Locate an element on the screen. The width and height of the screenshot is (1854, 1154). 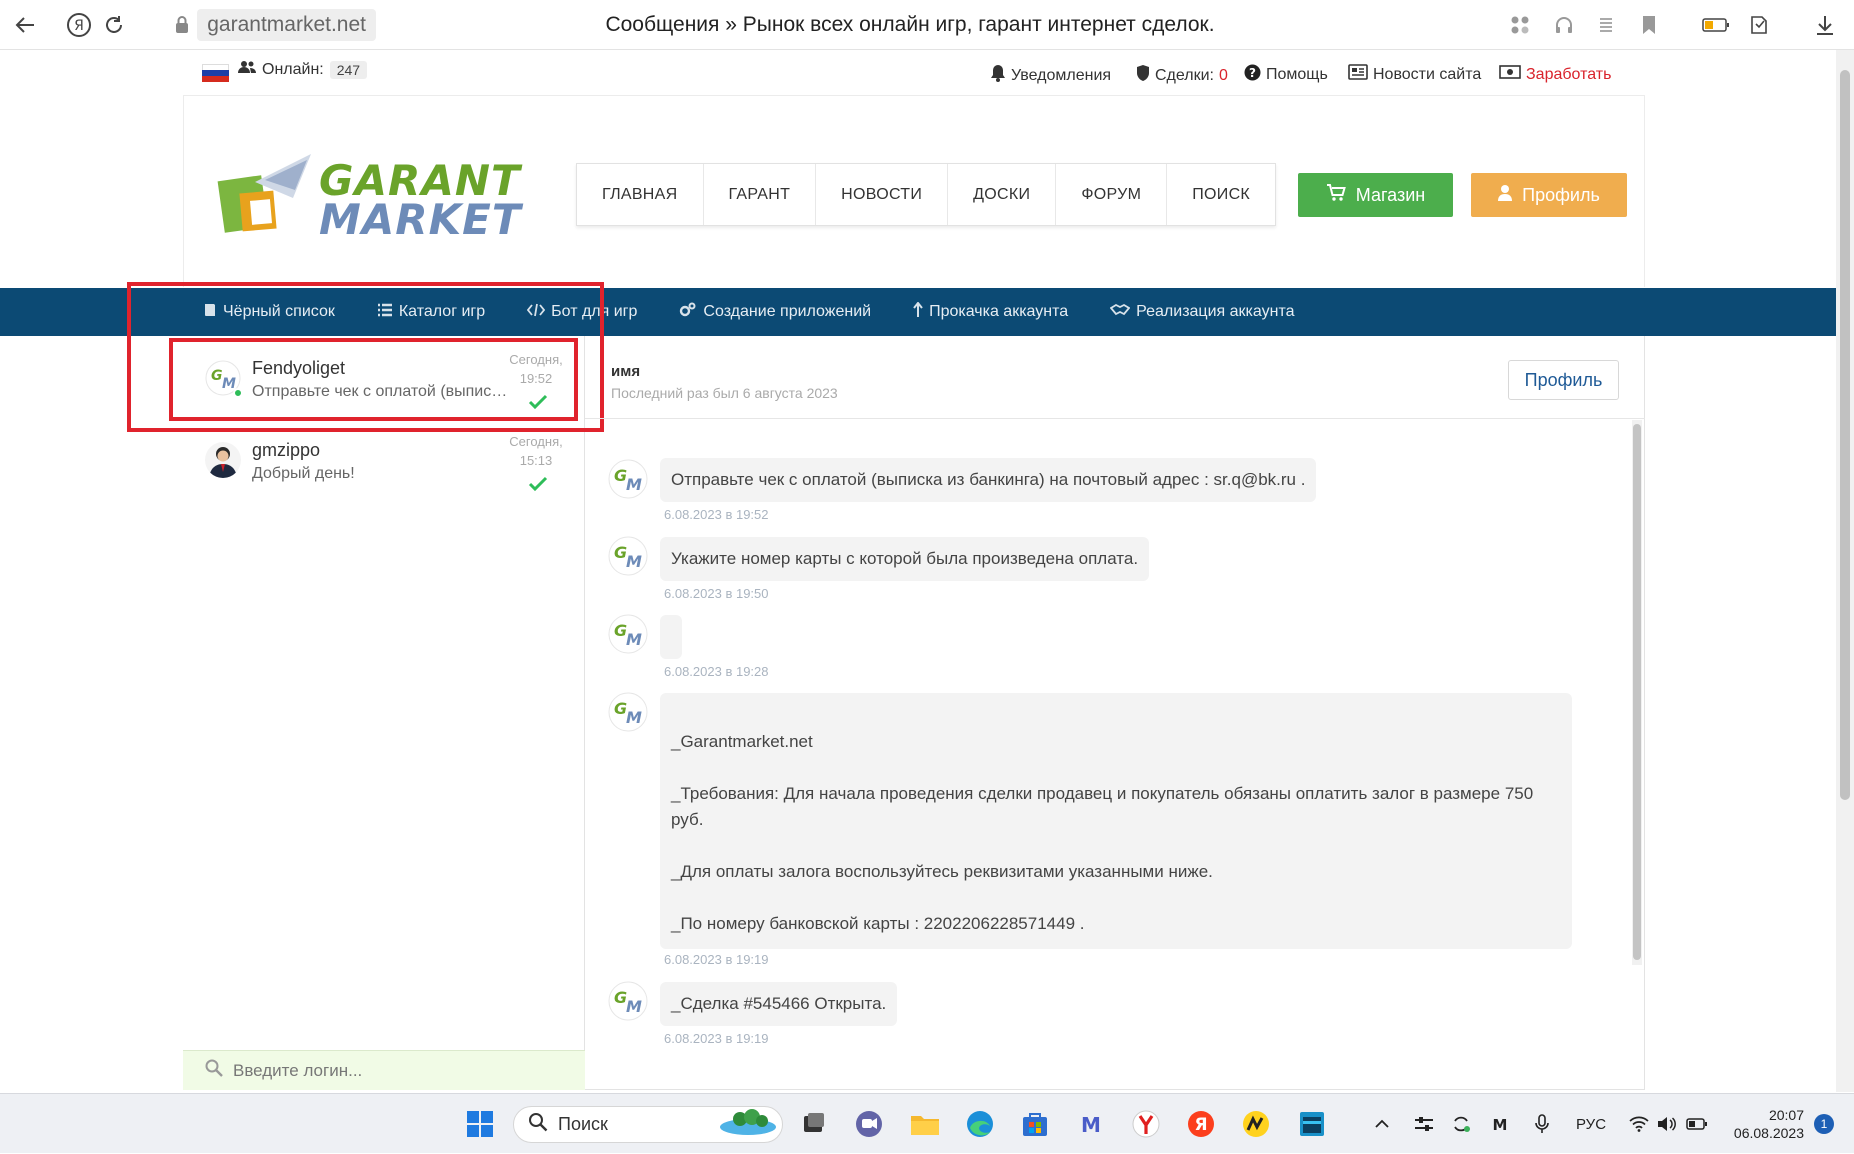
chat-profile-button: Профиль is located at coordinates (1563, 380).